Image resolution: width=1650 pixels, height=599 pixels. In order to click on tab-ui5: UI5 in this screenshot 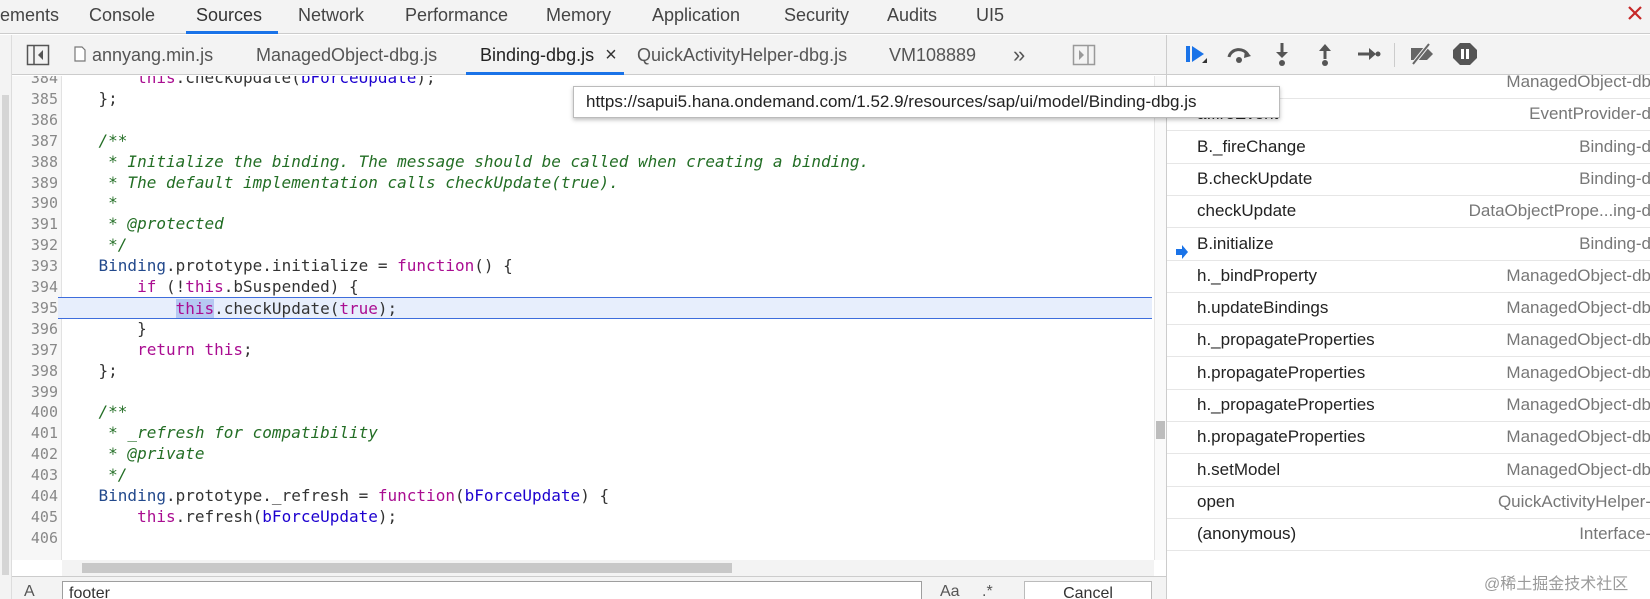, I will do `click(990, 17)`.